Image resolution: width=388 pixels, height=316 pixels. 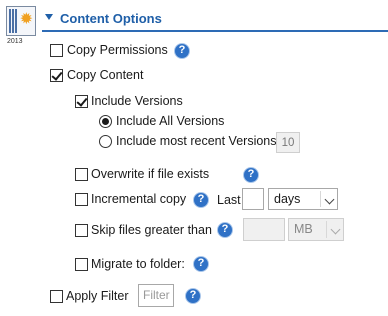 What do you see at coordinates (138, 199) in the screenshot?
I see `incremental-copy-label: Incremental copy` at bounding box center [138, 199].